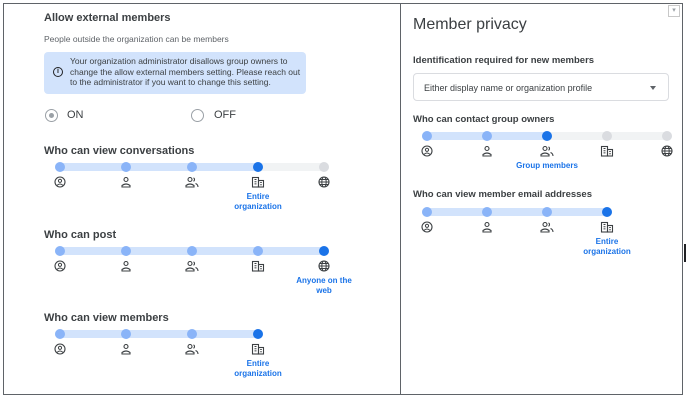  What do you see at coordinates (504, 60) in the screenshot?
I see `identification-label: Identification required for new members` at bounding box center [504, 60].